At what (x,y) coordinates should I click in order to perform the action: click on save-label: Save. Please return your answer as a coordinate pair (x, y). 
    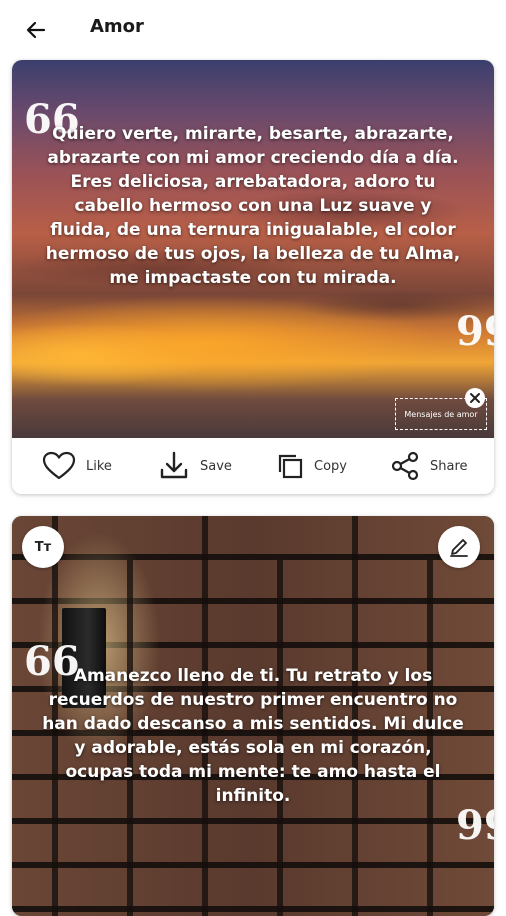
    Looking at the image, I should click on (216, 466).